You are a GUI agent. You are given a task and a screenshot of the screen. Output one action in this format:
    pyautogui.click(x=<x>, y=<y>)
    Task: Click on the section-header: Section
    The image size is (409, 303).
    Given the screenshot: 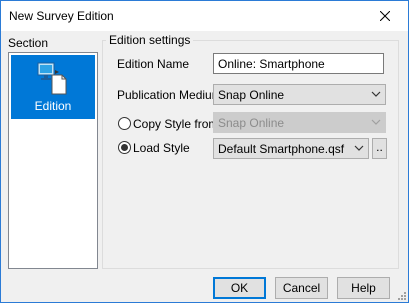 What is the action you would take?
    pyautogui.click(x=28, y=43)
    